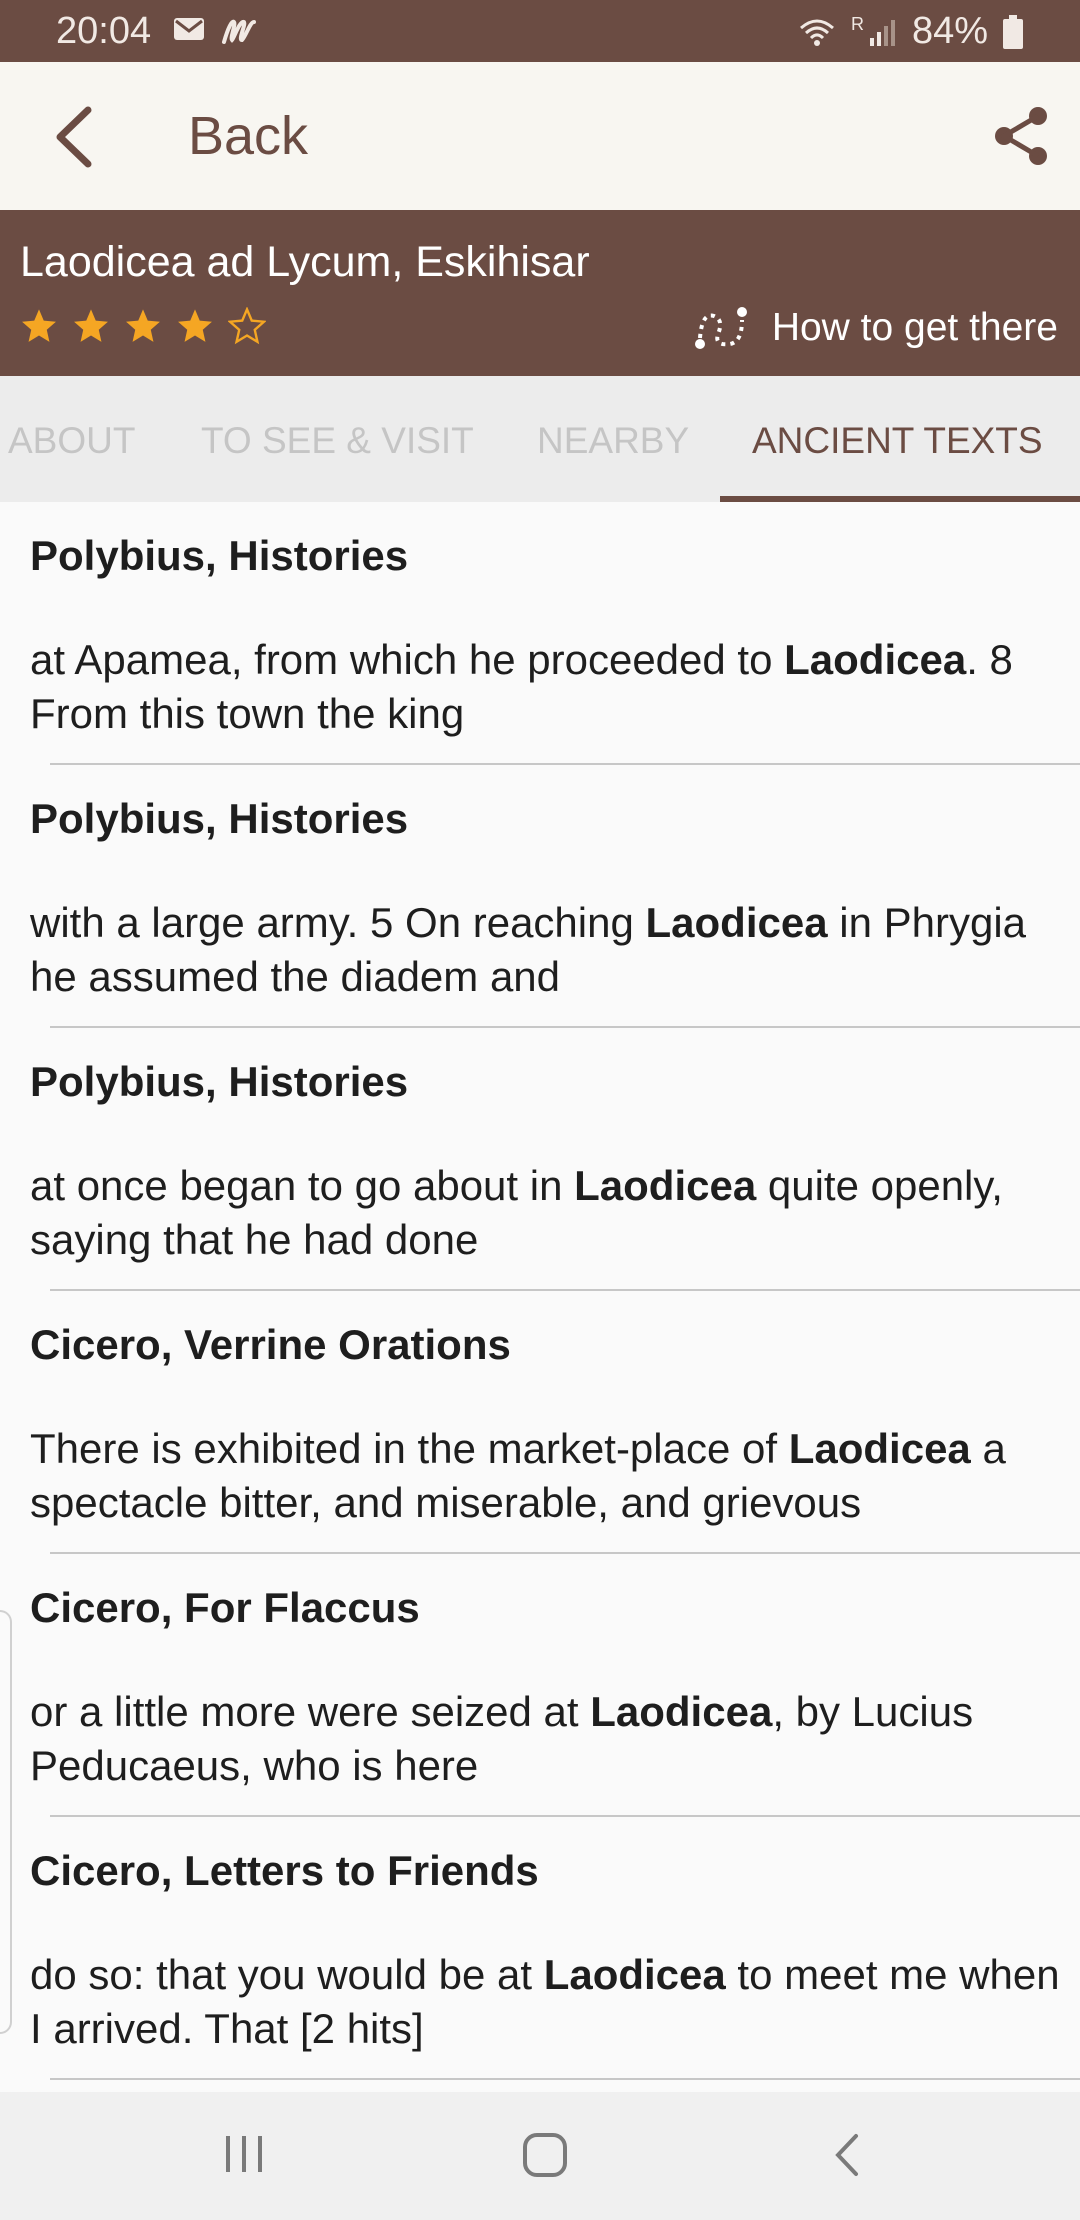  I want to click on tab-about: ABOUT, so click(71, 441).